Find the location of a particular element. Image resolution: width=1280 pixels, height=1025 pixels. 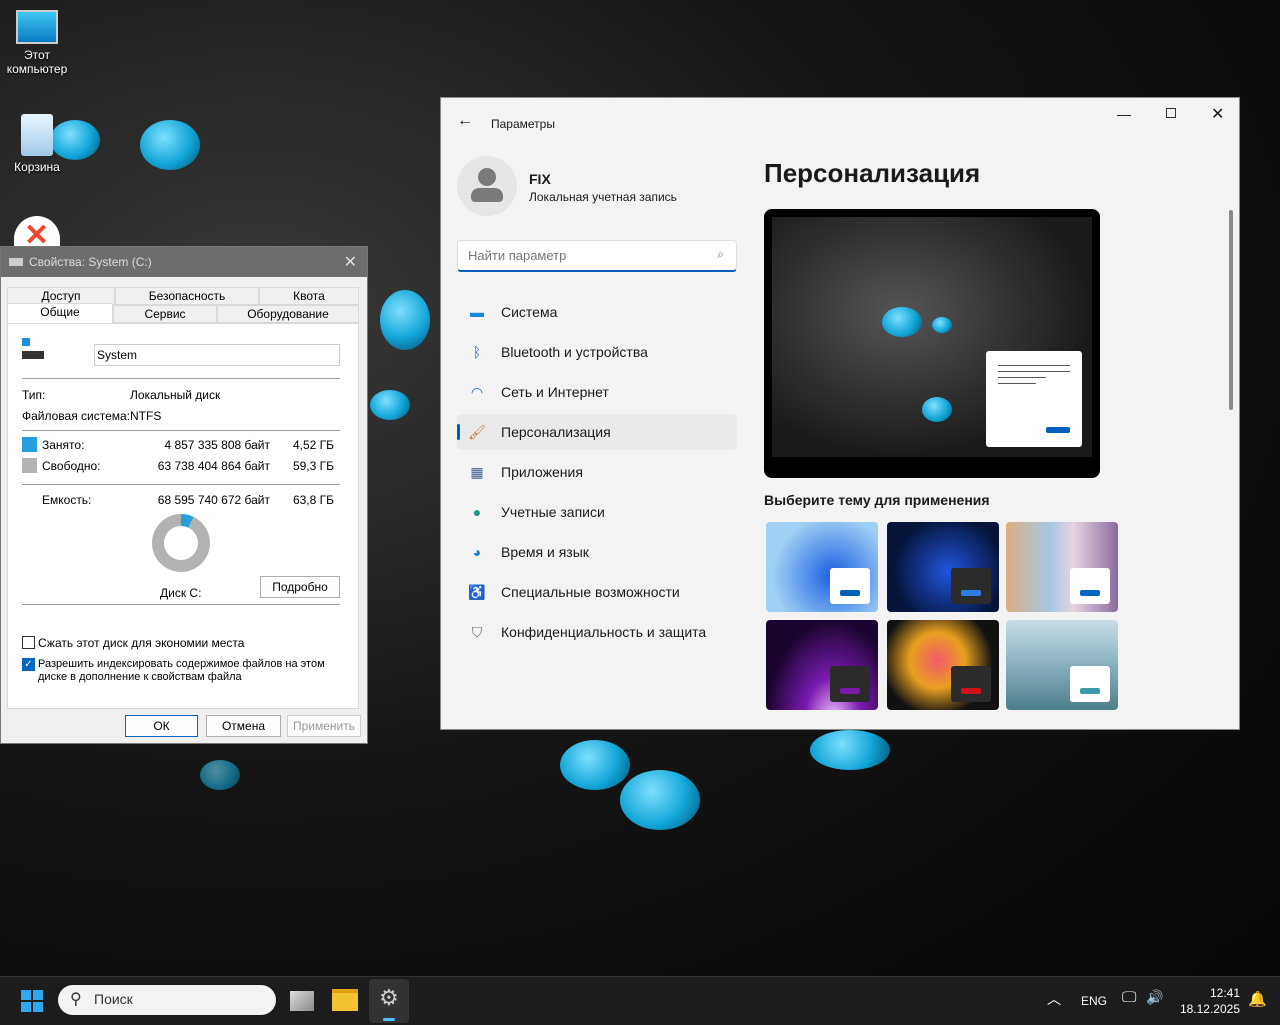

details-button: Подробно is located at coordinates (300, 587).